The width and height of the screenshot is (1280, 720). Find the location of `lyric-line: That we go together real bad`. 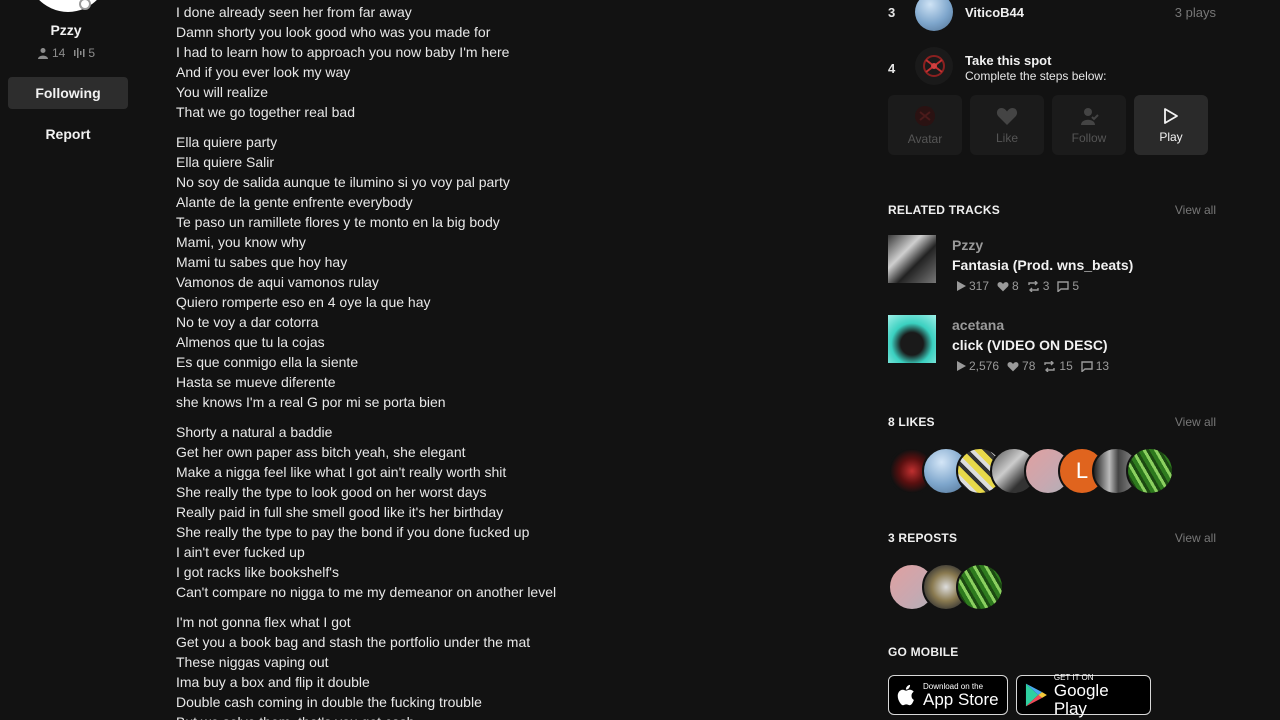

lyric-line: That we go together real bad is located at coordinates (266, 112).